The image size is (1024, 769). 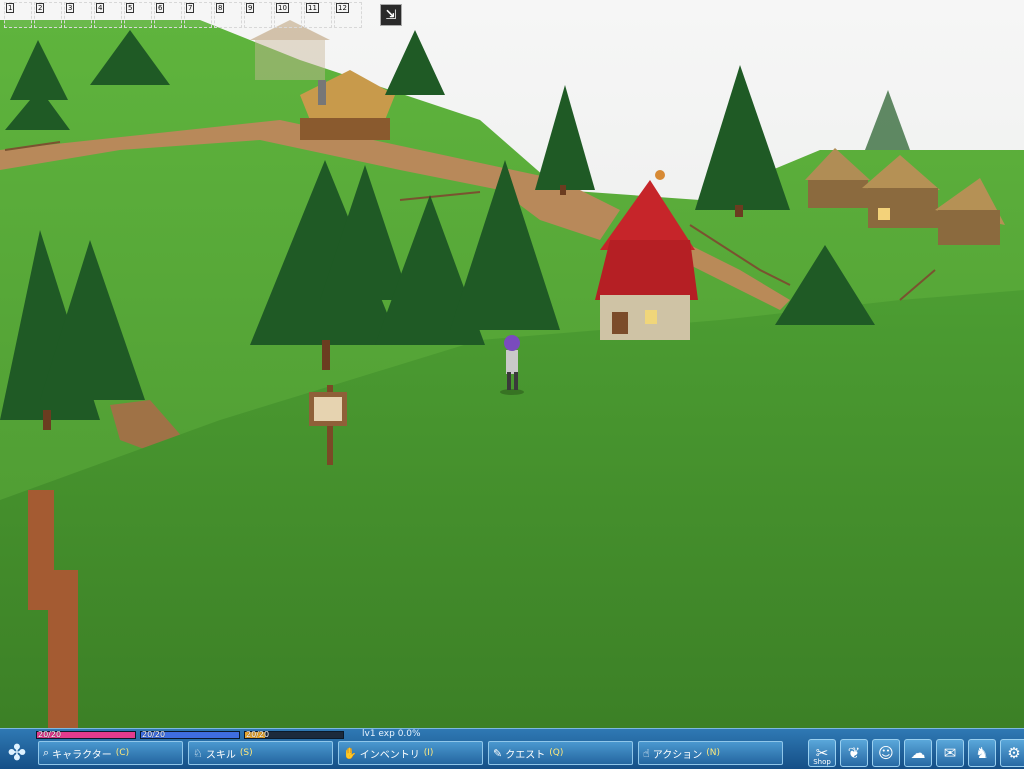 I want to click on hotbar-slot: 3, so click(x=78, y=15).